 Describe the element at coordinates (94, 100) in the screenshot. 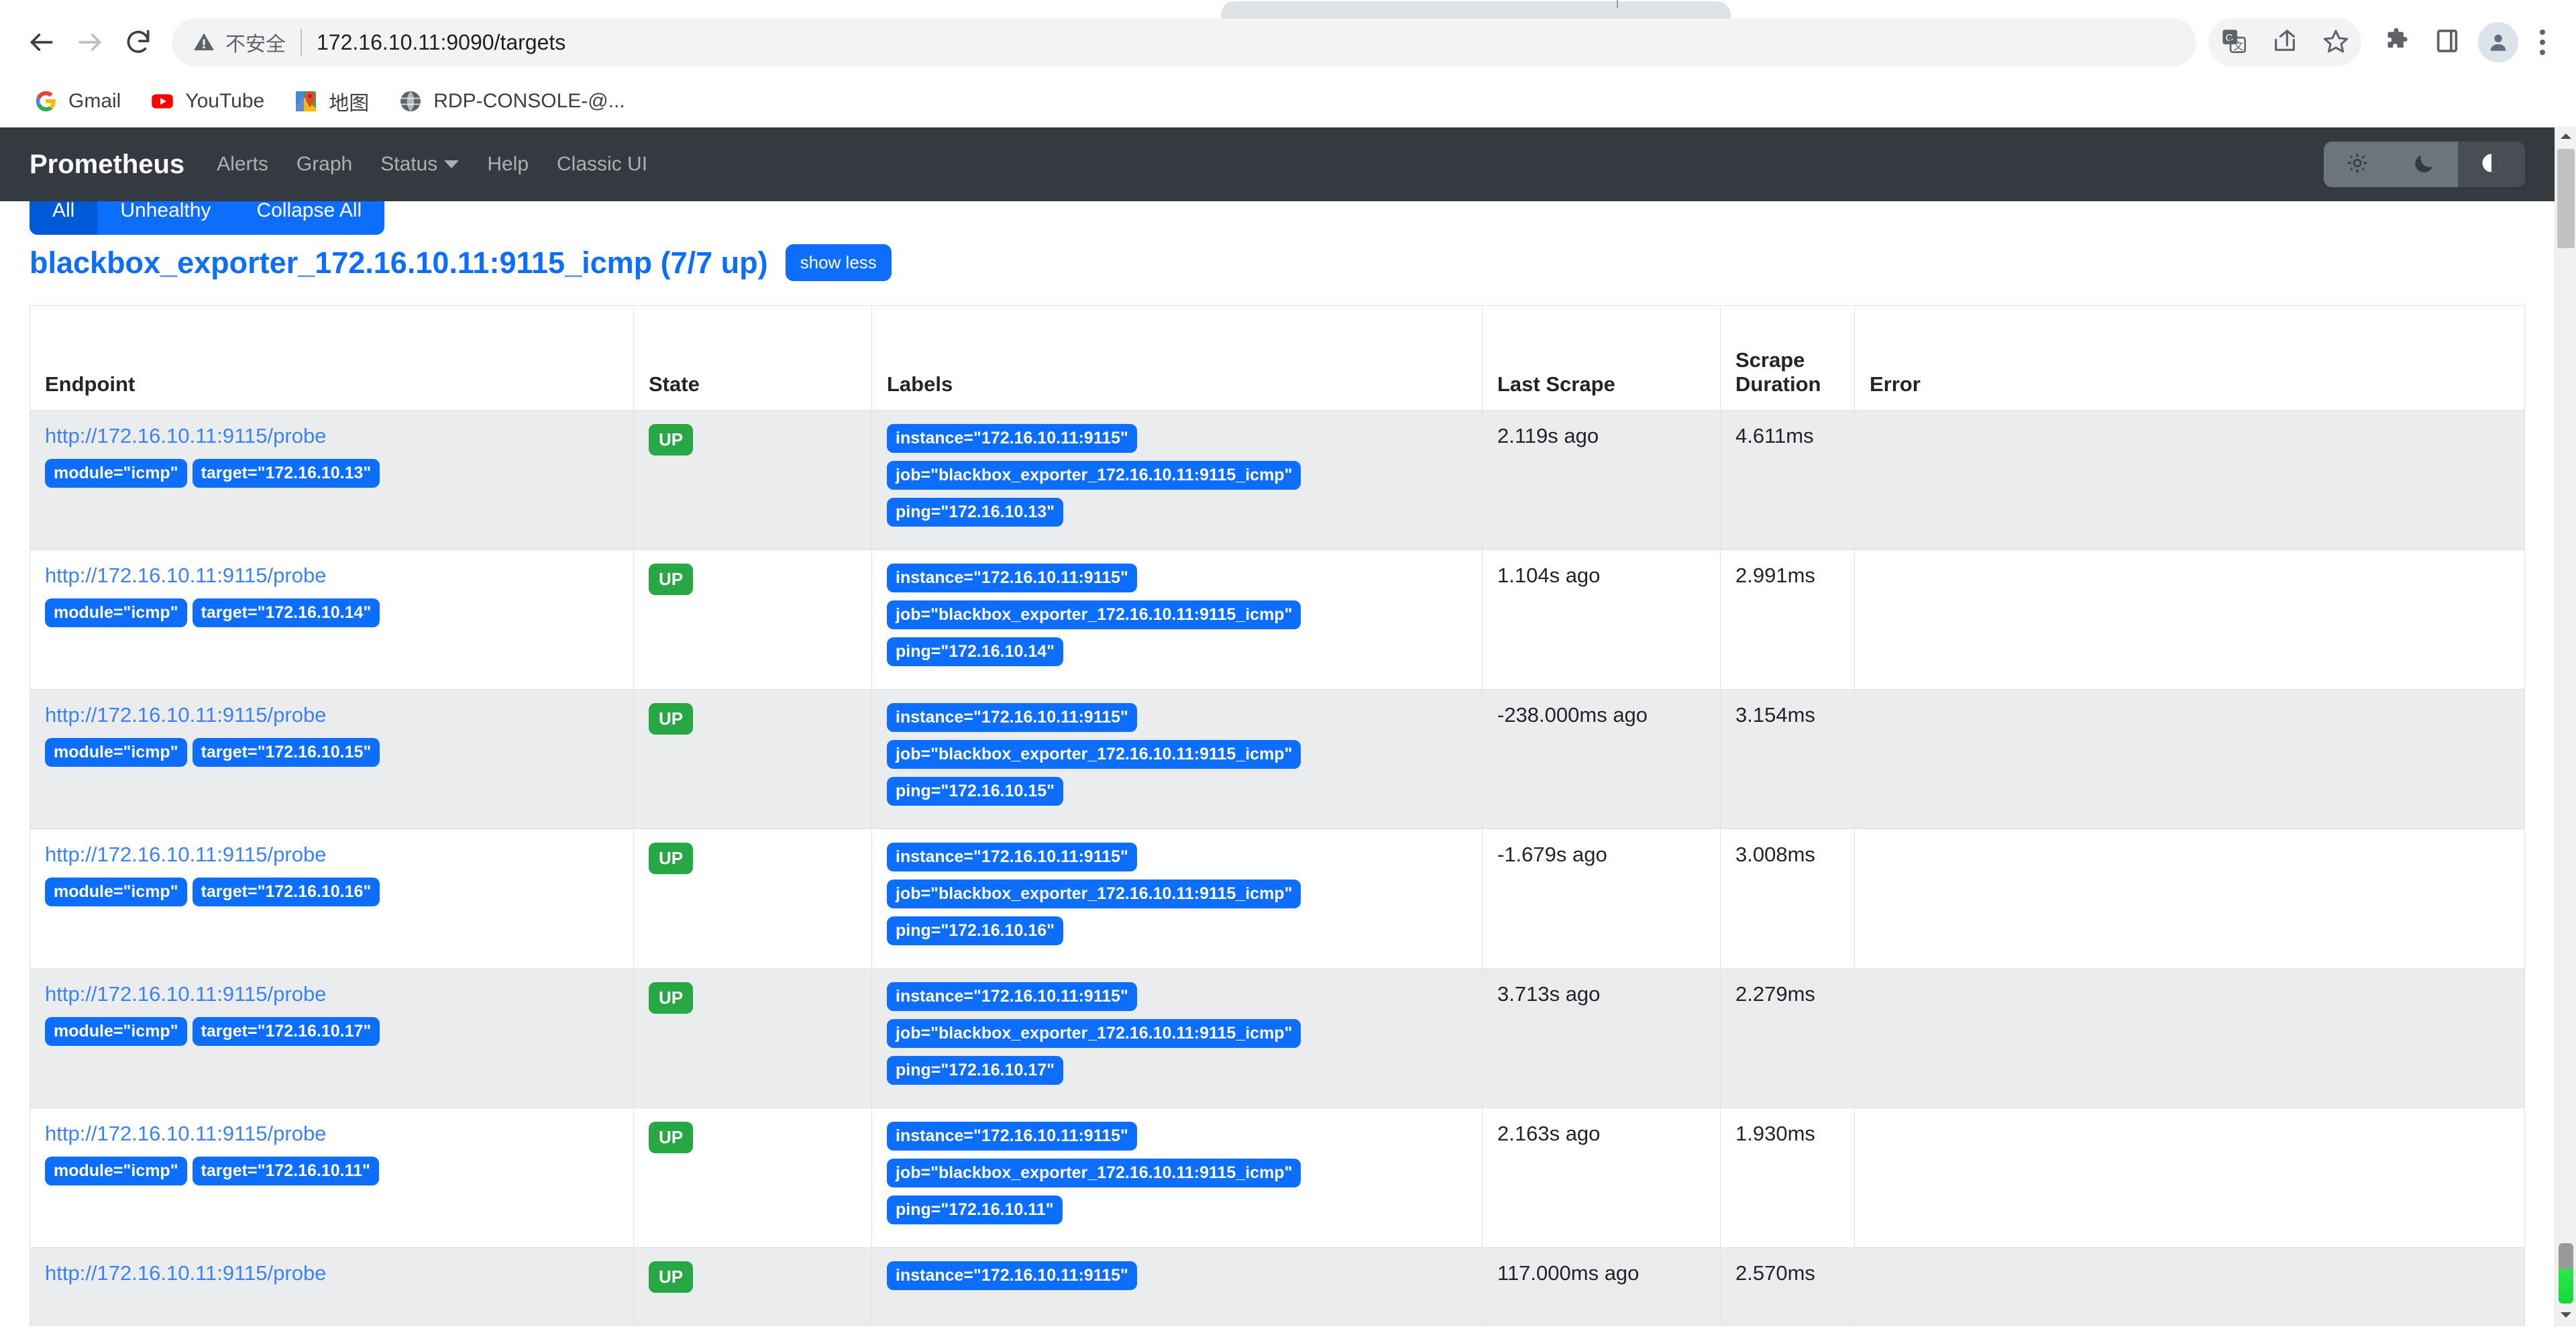

I see `bookmark-label: Gmail` at that location.